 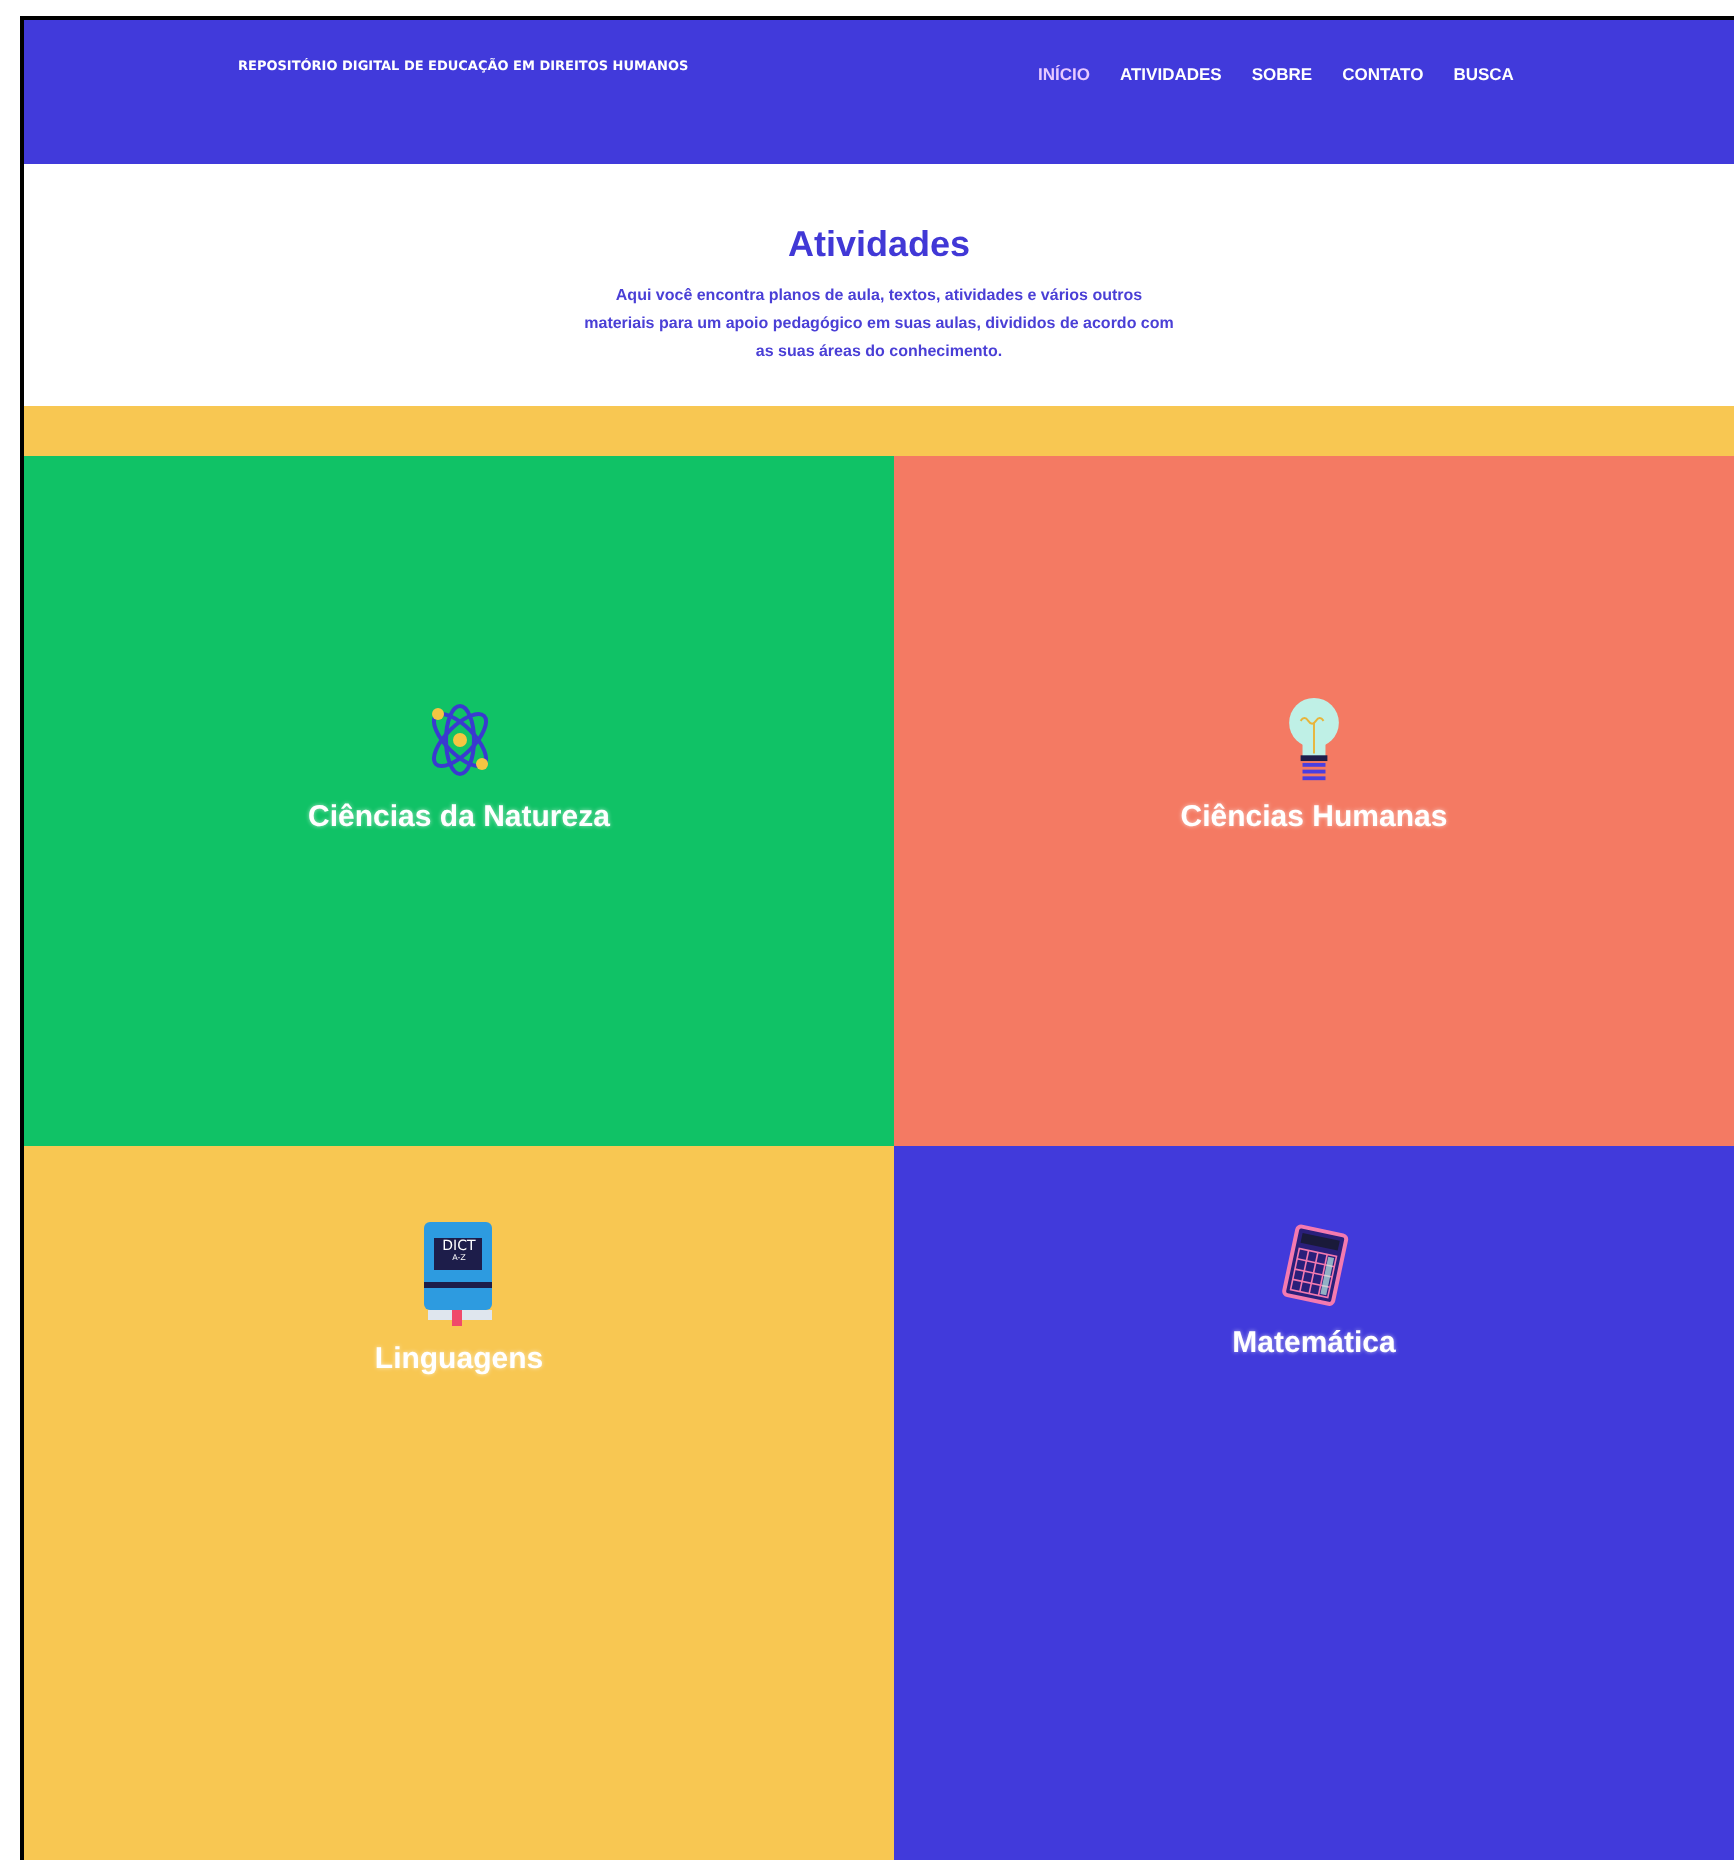 I want to click on area-title: Matemática, so click(x=1314, y=1343).